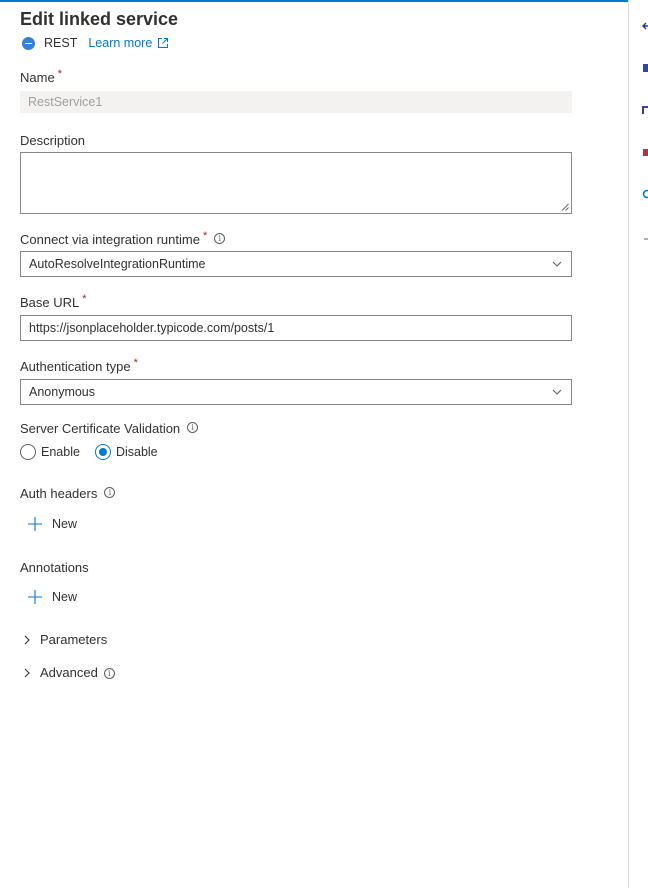 The height and width of the screenshot is (888, 648). I want to click on base-url-label: Base URL *, so click(53, 301).